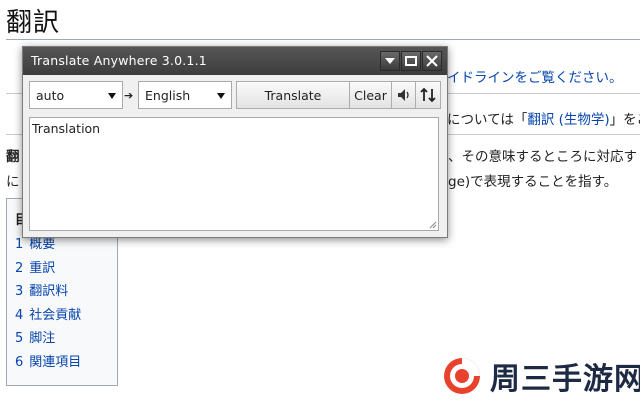 This screenshot has width=640, height=400. What do you see at coordinates (168, 95) in the screenshot?
I see `target-language-value: English` at bounding box center [168, 95].